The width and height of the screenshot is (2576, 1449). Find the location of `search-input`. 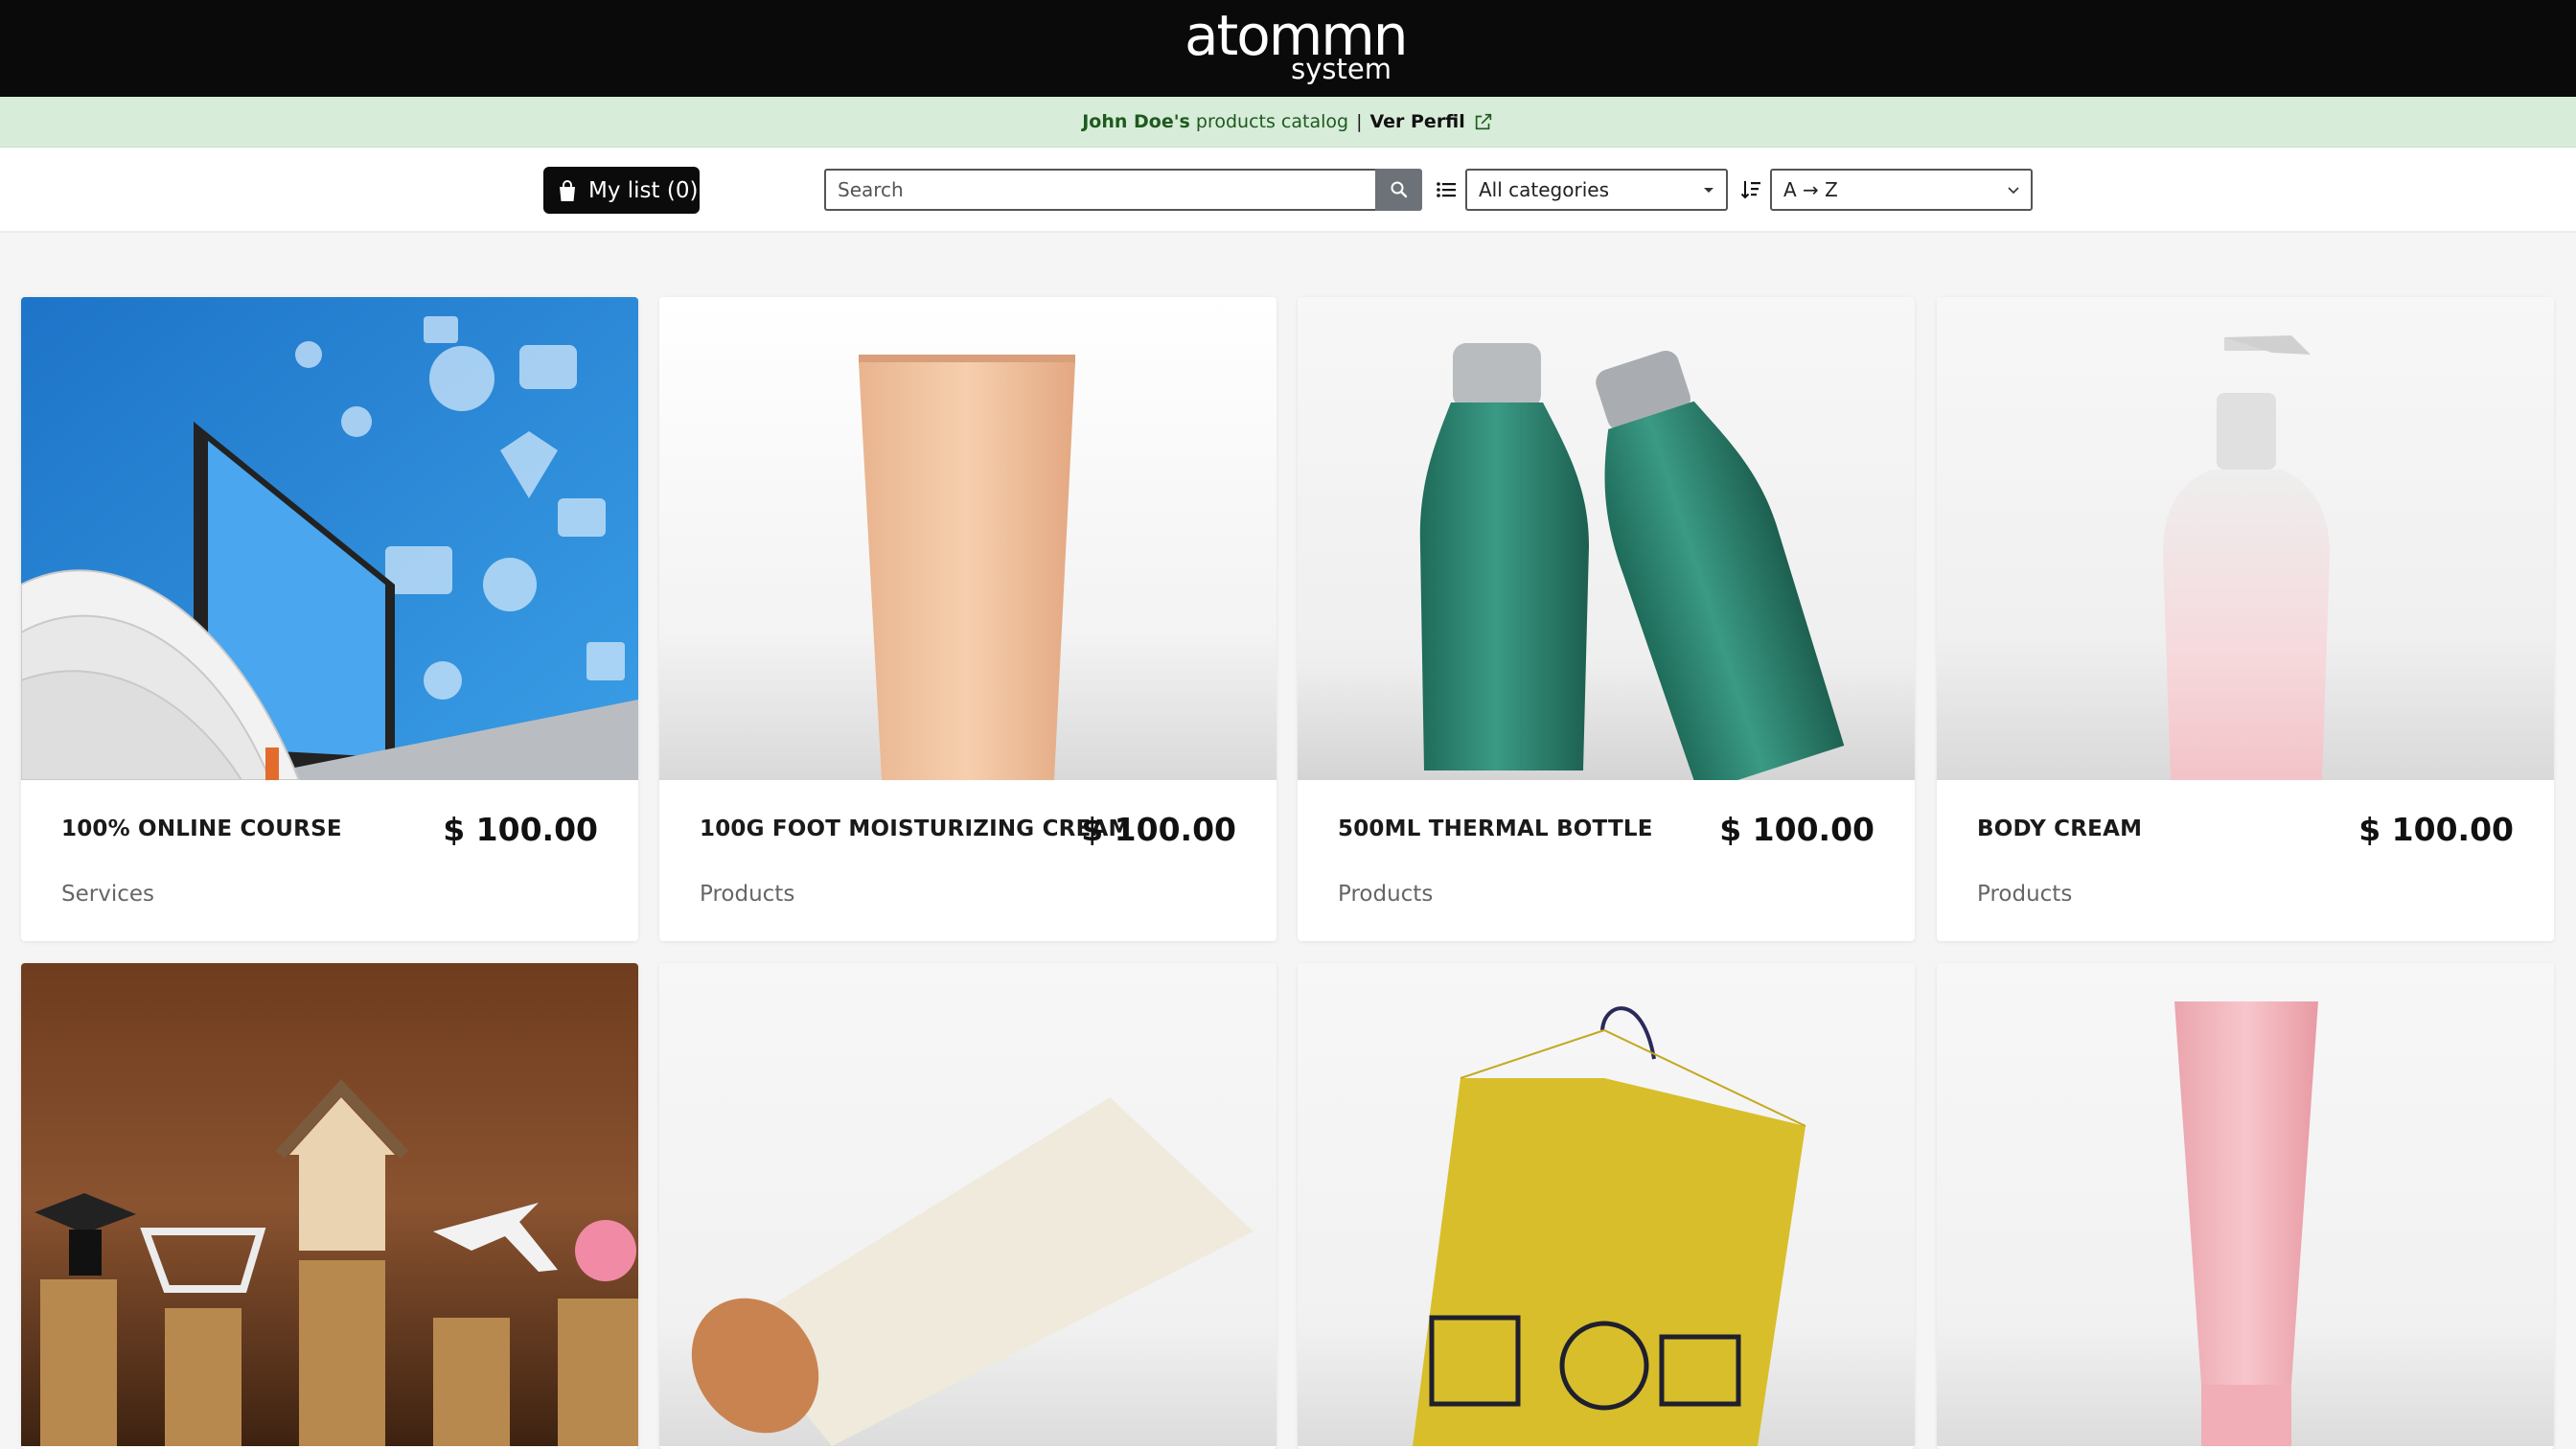

search-input is located at coordinates (1099, 190).